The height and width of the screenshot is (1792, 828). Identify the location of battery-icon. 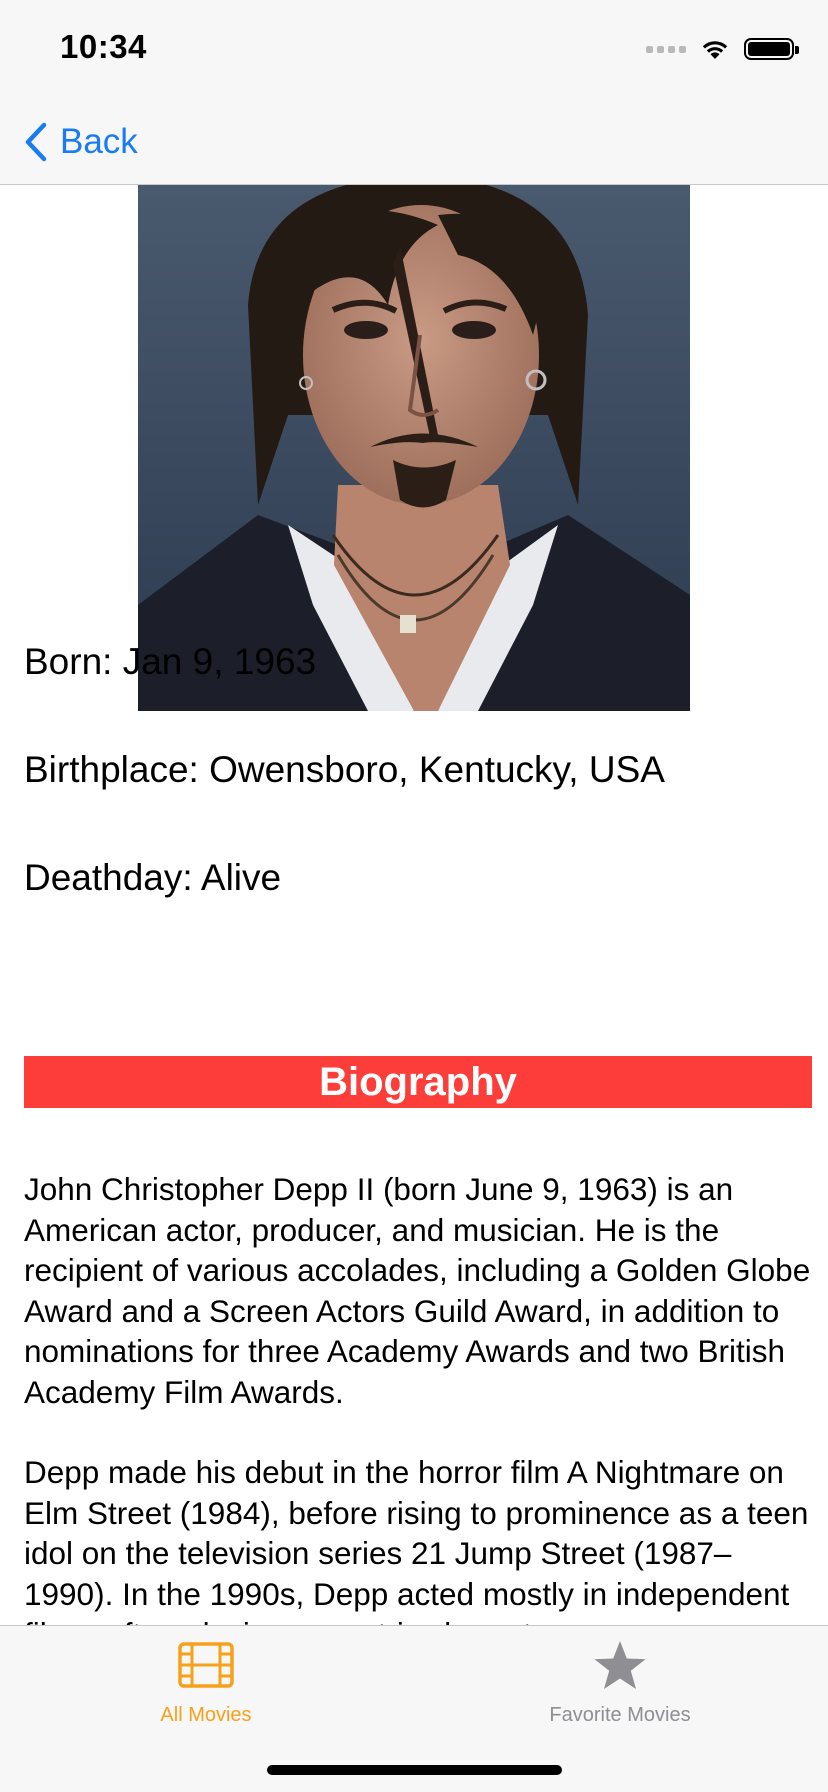
(771, 49).